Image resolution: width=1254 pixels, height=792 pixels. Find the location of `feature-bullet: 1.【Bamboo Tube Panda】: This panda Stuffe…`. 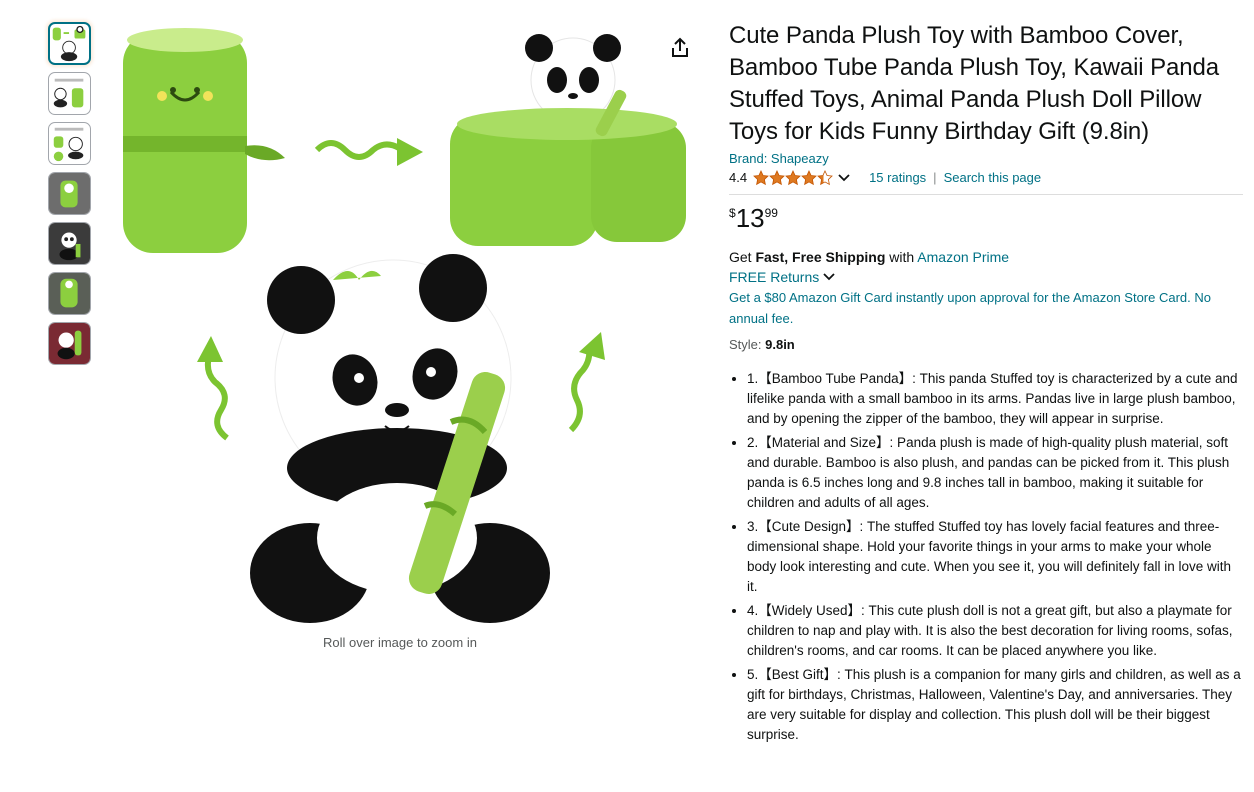

feature-bullet: 1.【Bamboo Tube Panda】: This panda Stuffe… is located at coordinates (995, 399).